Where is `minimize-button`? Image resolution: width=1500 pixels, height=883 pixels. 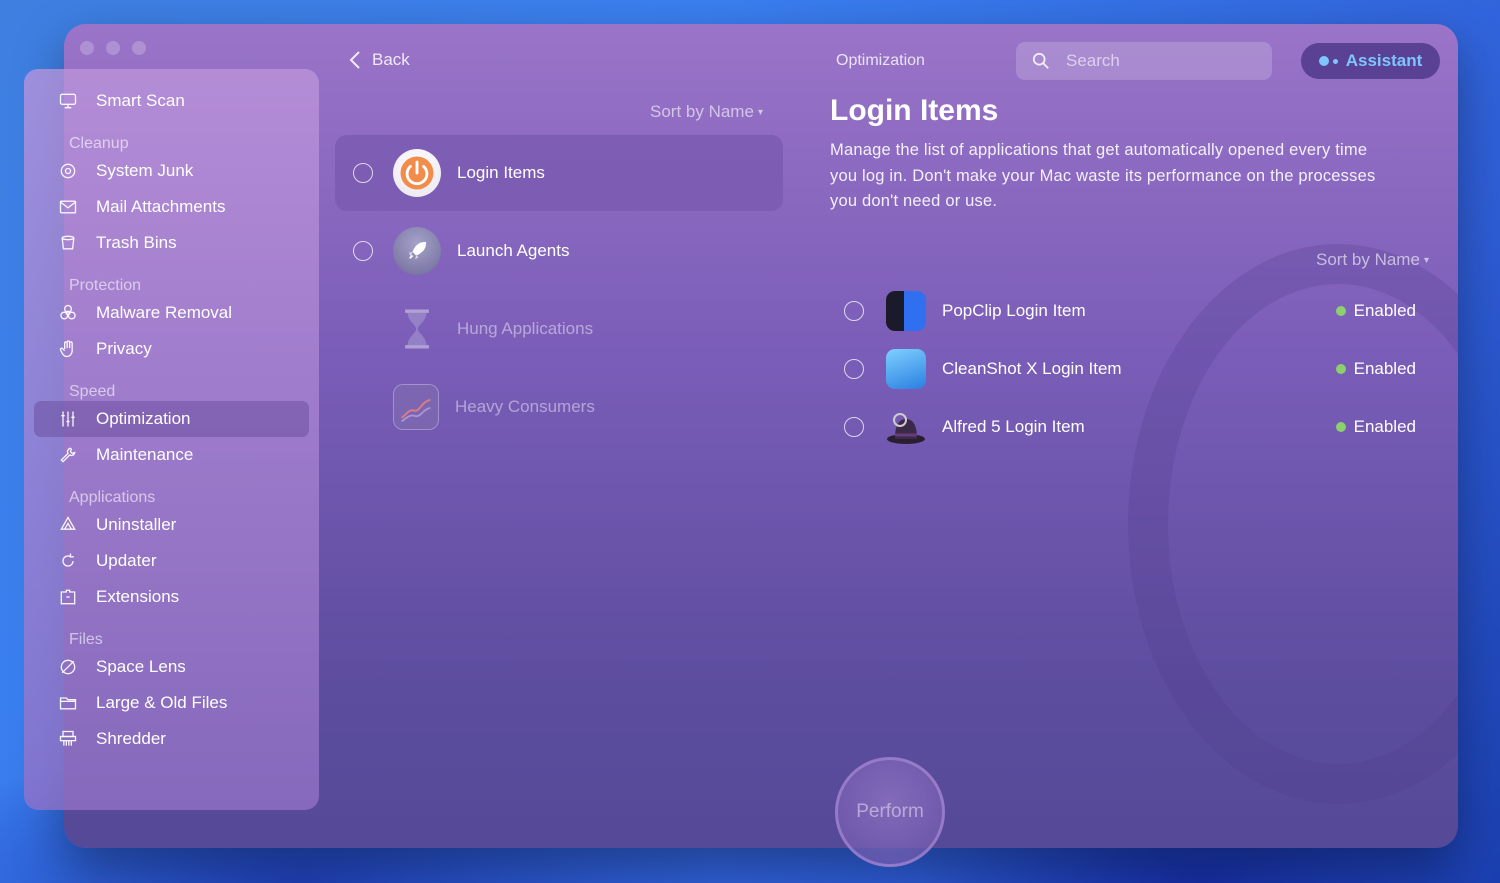
minimize-button is located at coordinates (113, 48).